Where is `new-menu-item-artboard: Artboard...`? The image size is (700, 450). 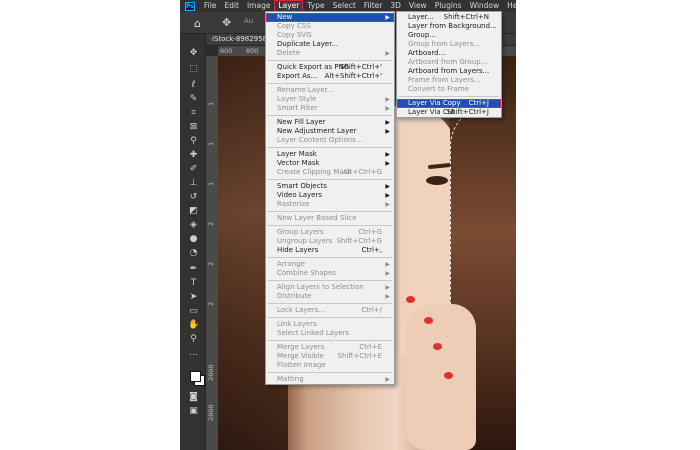 new-menu-item-artboard: Artboard... is located at coordinates (449, 53).